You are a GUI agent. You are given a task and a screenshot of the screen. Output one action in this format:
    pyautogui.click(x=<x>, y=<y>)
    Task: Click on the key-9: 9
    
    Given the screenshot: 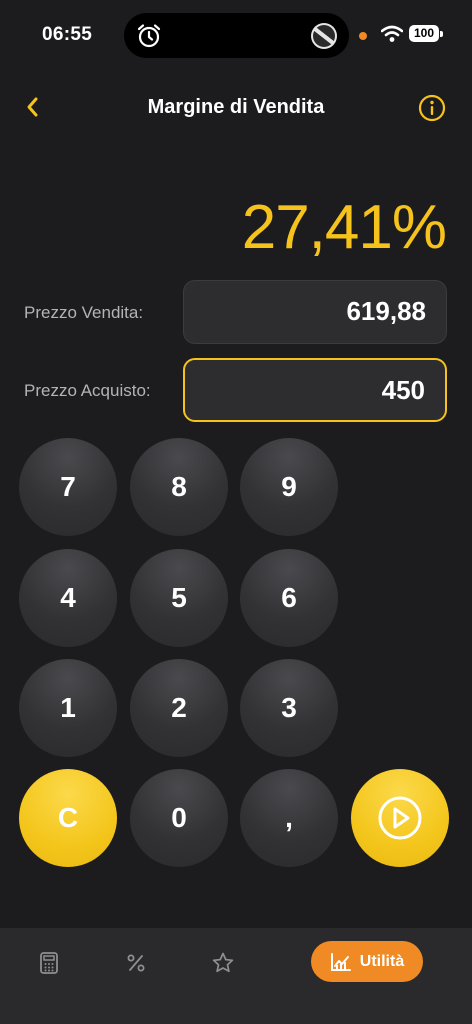 What is the action you would take?
    pyautogui.click(x=289, y=487)
    